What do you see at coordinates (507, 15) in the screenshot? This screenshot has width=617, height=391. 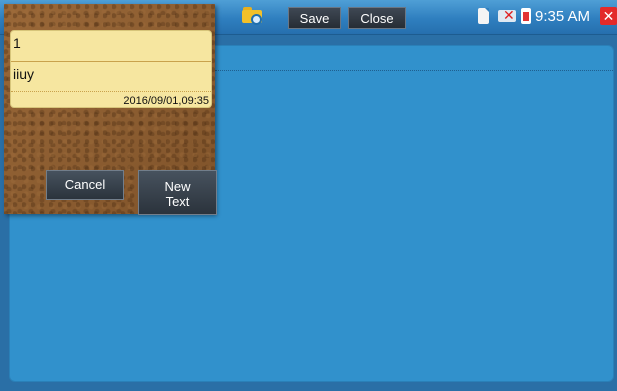 I see `usb-disconnected-icon: ✕` at bounding box center [507, 15].